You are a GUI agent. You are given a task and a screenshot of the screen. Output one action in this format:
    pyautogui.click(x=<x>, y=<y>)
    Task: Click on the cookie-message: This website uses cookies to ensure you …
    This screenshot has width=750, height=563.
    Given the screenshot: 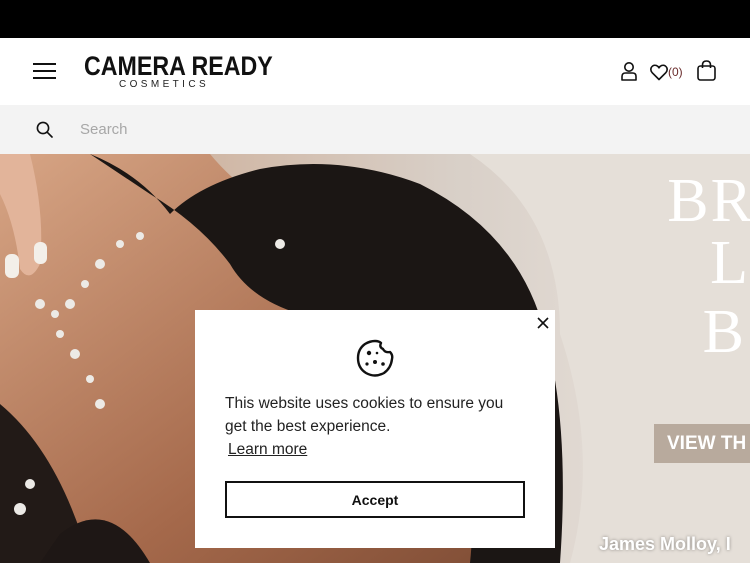 What is the action you would take?
    pyautogui.click(x=364, y=415)
    